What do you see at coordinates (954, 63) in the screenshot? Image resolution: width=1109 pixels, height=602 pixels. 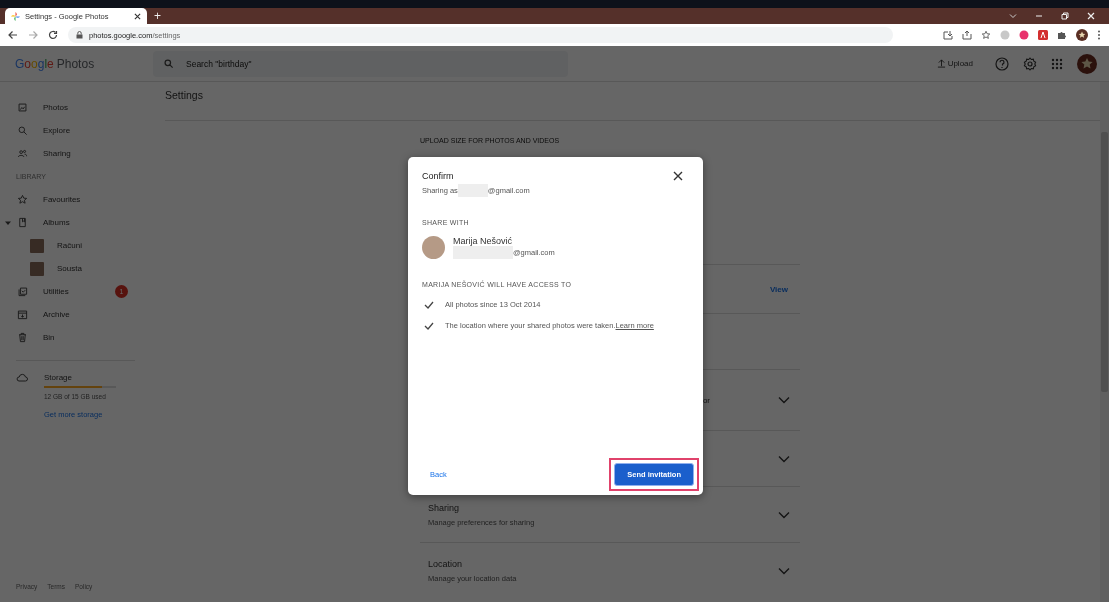 I see `upload-button: Upload` at bounding box center [954, 63].